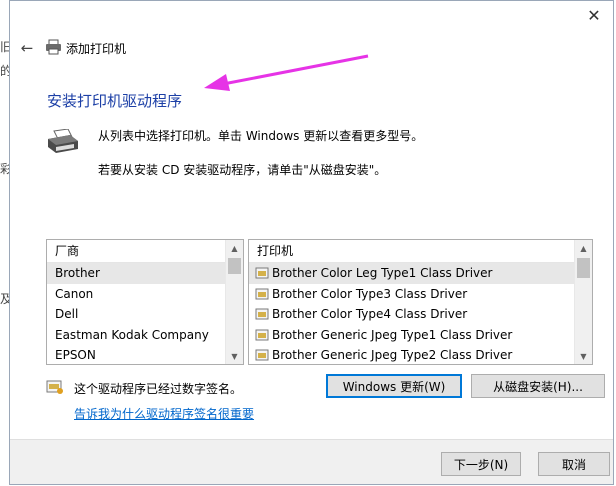 The height and width of the screenshot is (486, 616). Describe the element at coordinates (164, 413) in the screenshot. I see `signature-info-link: 告诉我为什么驱动程序签名很重要` at that location.